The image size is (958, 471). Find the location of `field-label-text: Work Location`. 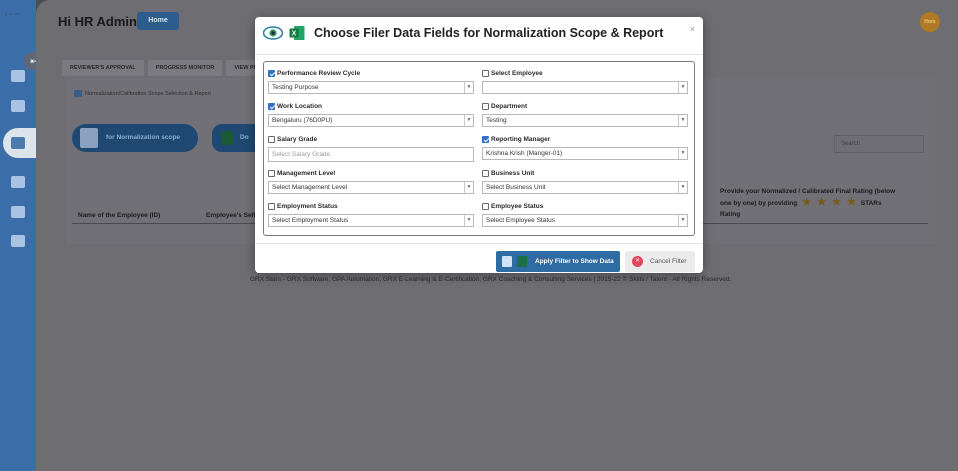

field-label-text: Work Location is located at coordinates (300, 106).